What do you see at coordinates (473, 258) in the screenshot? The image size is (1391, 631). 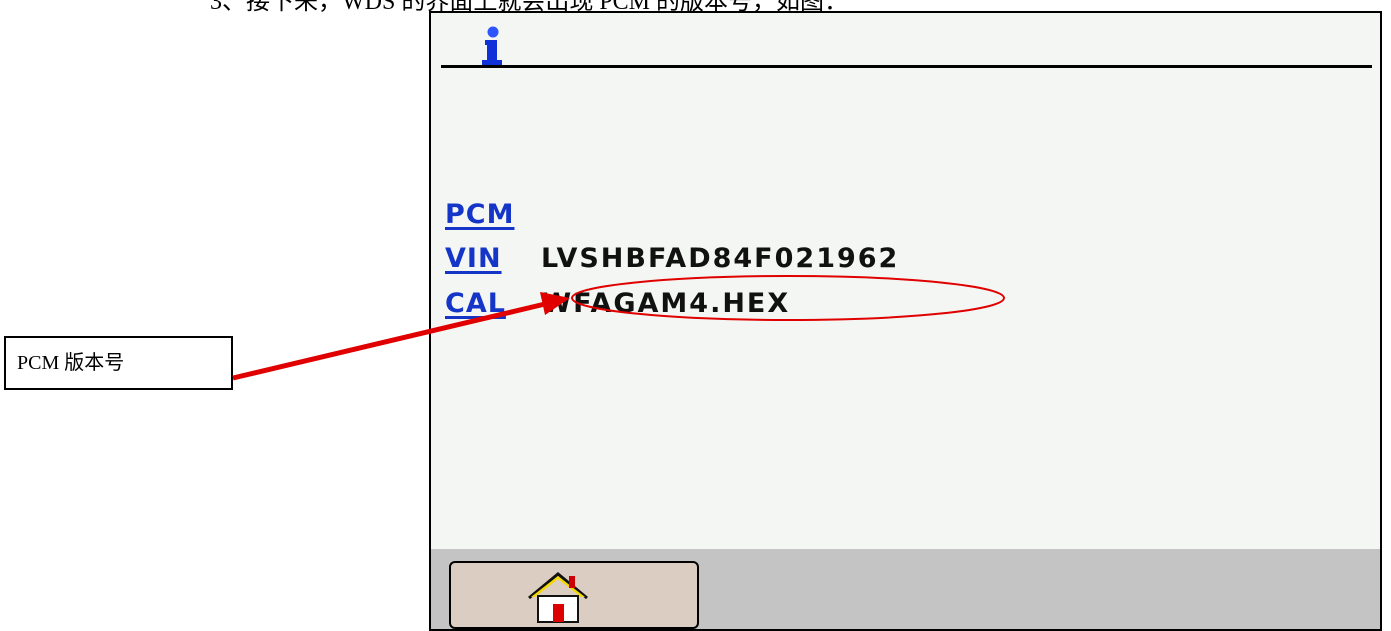 I see `vin-label: VIN` at bounding box center [473, 258].